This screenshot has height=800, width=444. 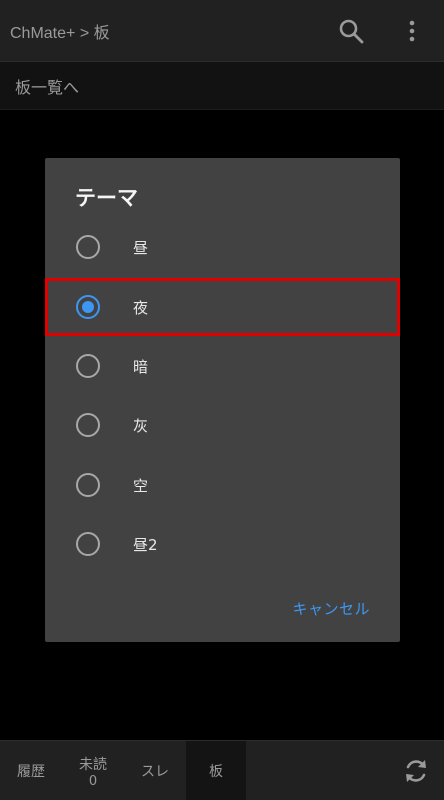 What do you see at coordinates (145, 544) in the screenshot?
I see `option-label: 昼2` at bounding box center [145, 544].